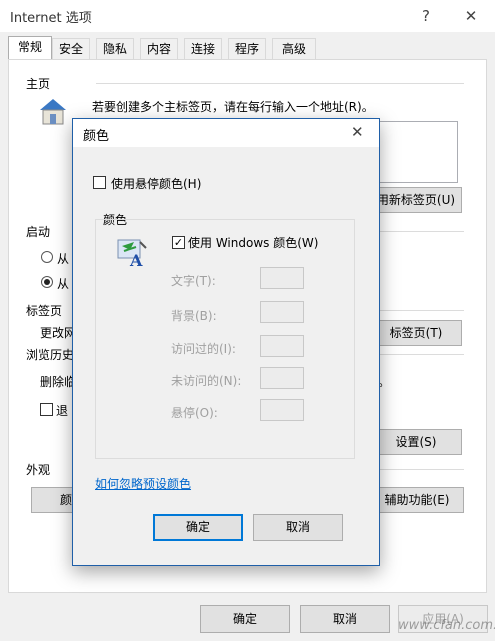  I want to click on svg-text: A, so click(136, 259).